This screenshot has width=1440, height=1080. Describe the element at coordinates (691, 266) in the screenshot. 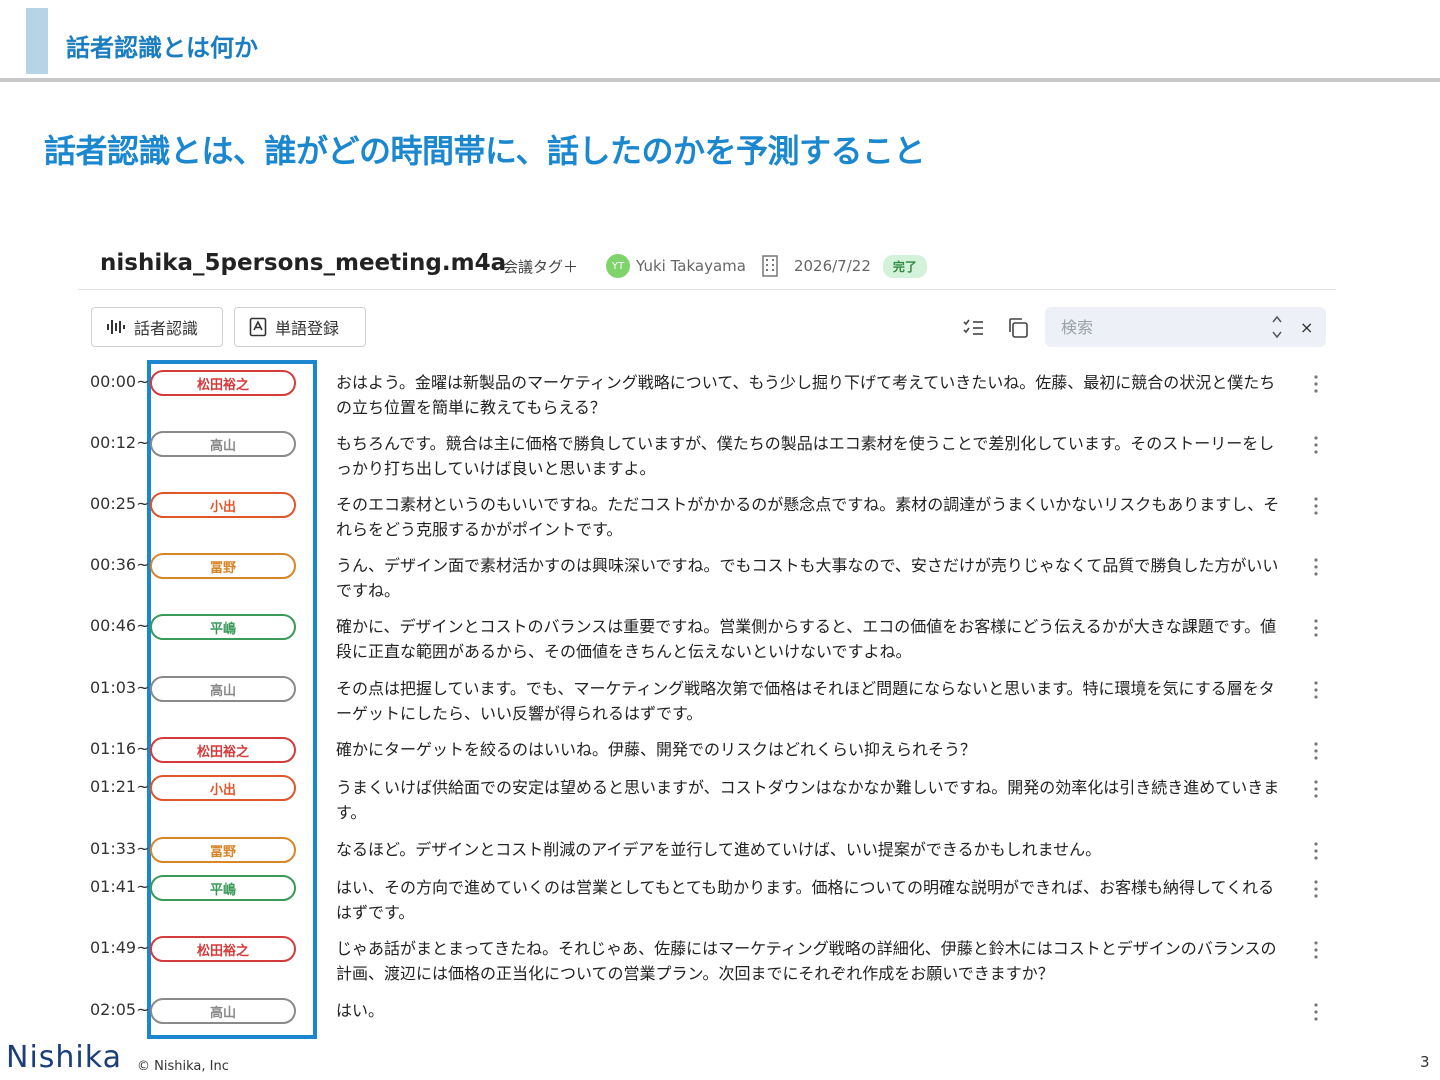

I see `user-name: Yuki Takayama` at that location.